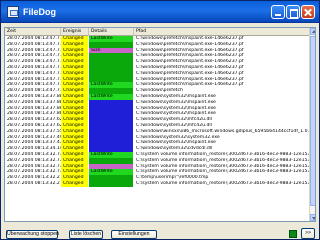 This screenshot has width=320, height=240. Describe the element at coordinates (32, 234) in the screenshot. I see `stop-monitoring-button: Überwachung stoppen` at that location.